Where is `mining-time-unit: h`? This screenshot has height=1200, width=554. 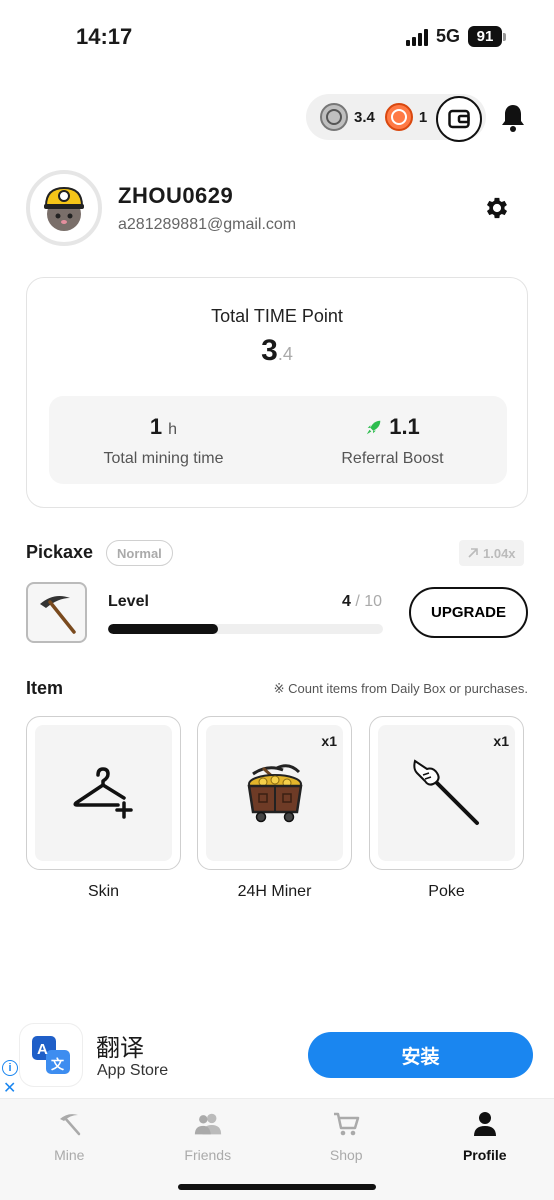
mining-time-unit: h is located at coordinates (173, 429).